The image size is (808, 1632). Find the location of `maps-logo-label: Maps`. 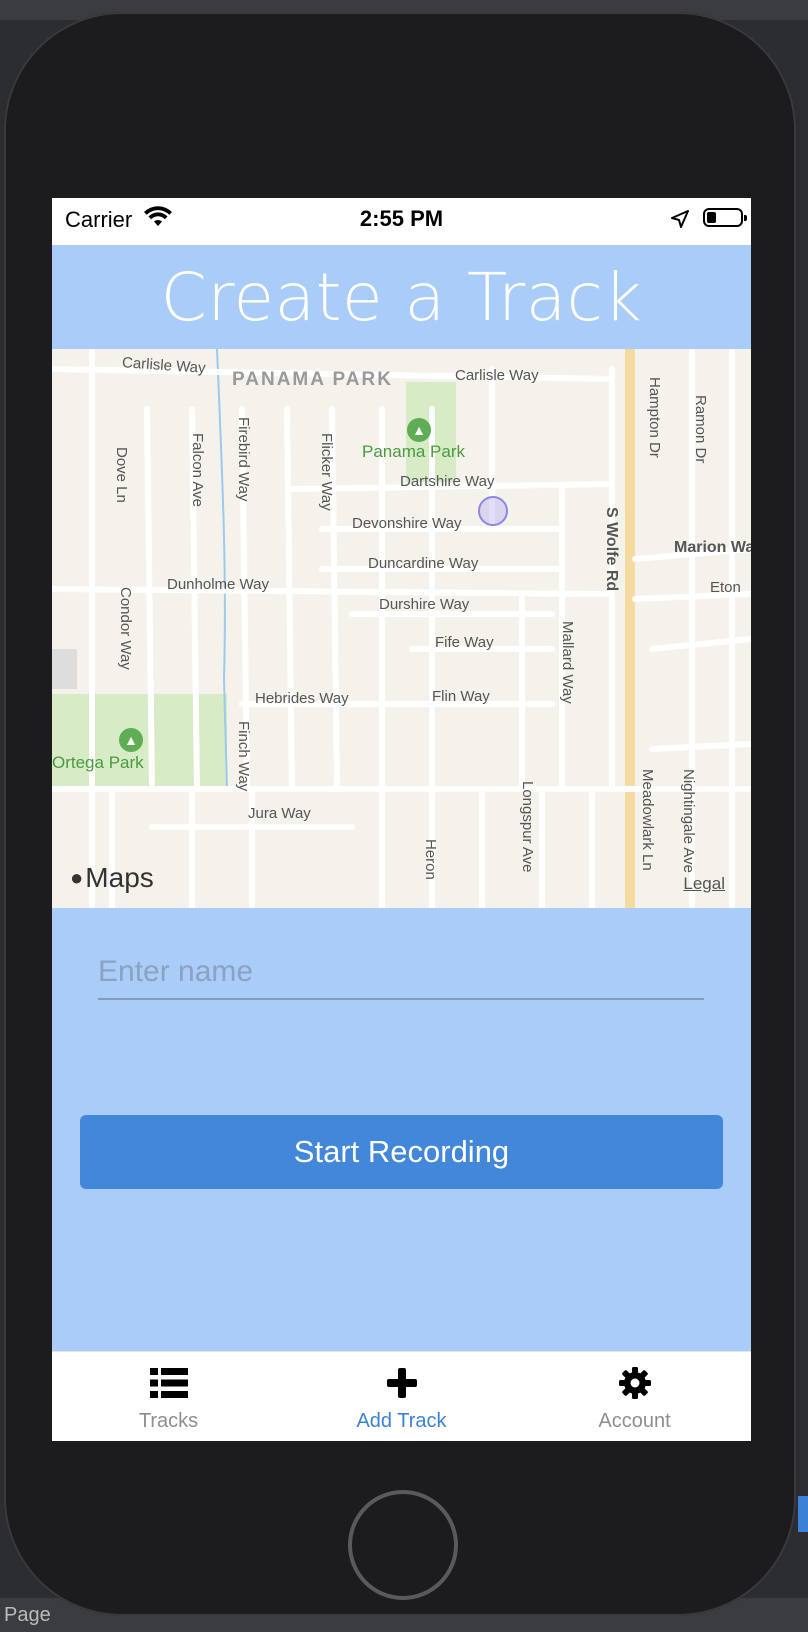

maps-logo-label: Maps is located at coordinates (119, 877).